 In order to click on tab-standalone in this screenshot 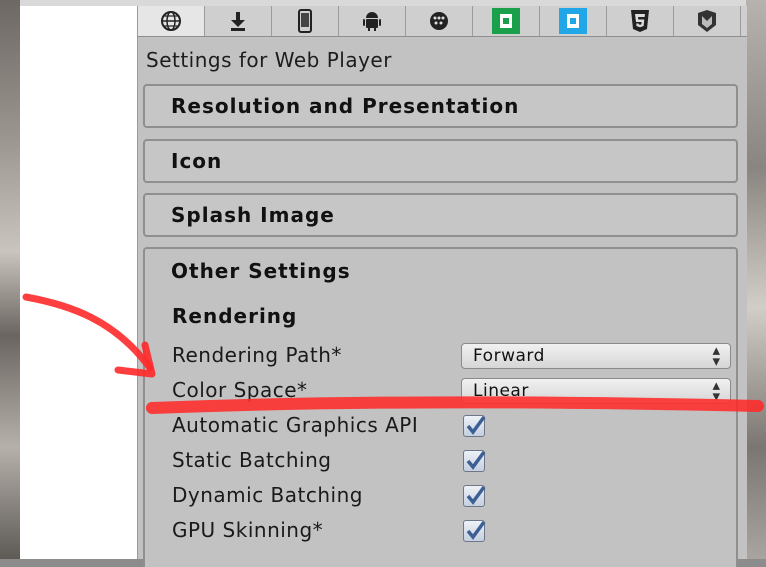, I will do `click(238, 21)`.